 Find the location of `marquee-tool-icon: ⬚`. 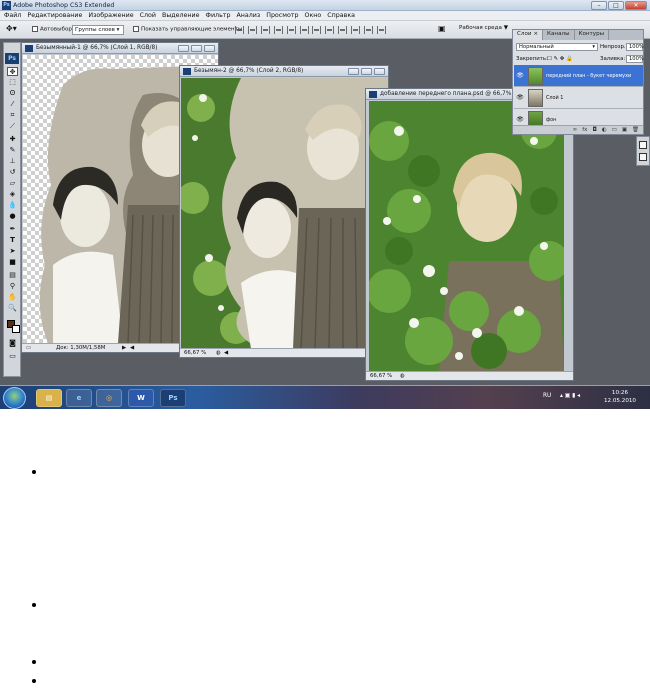

marquee-tool-icon: ⬚ is located at coordinates (12, 82).